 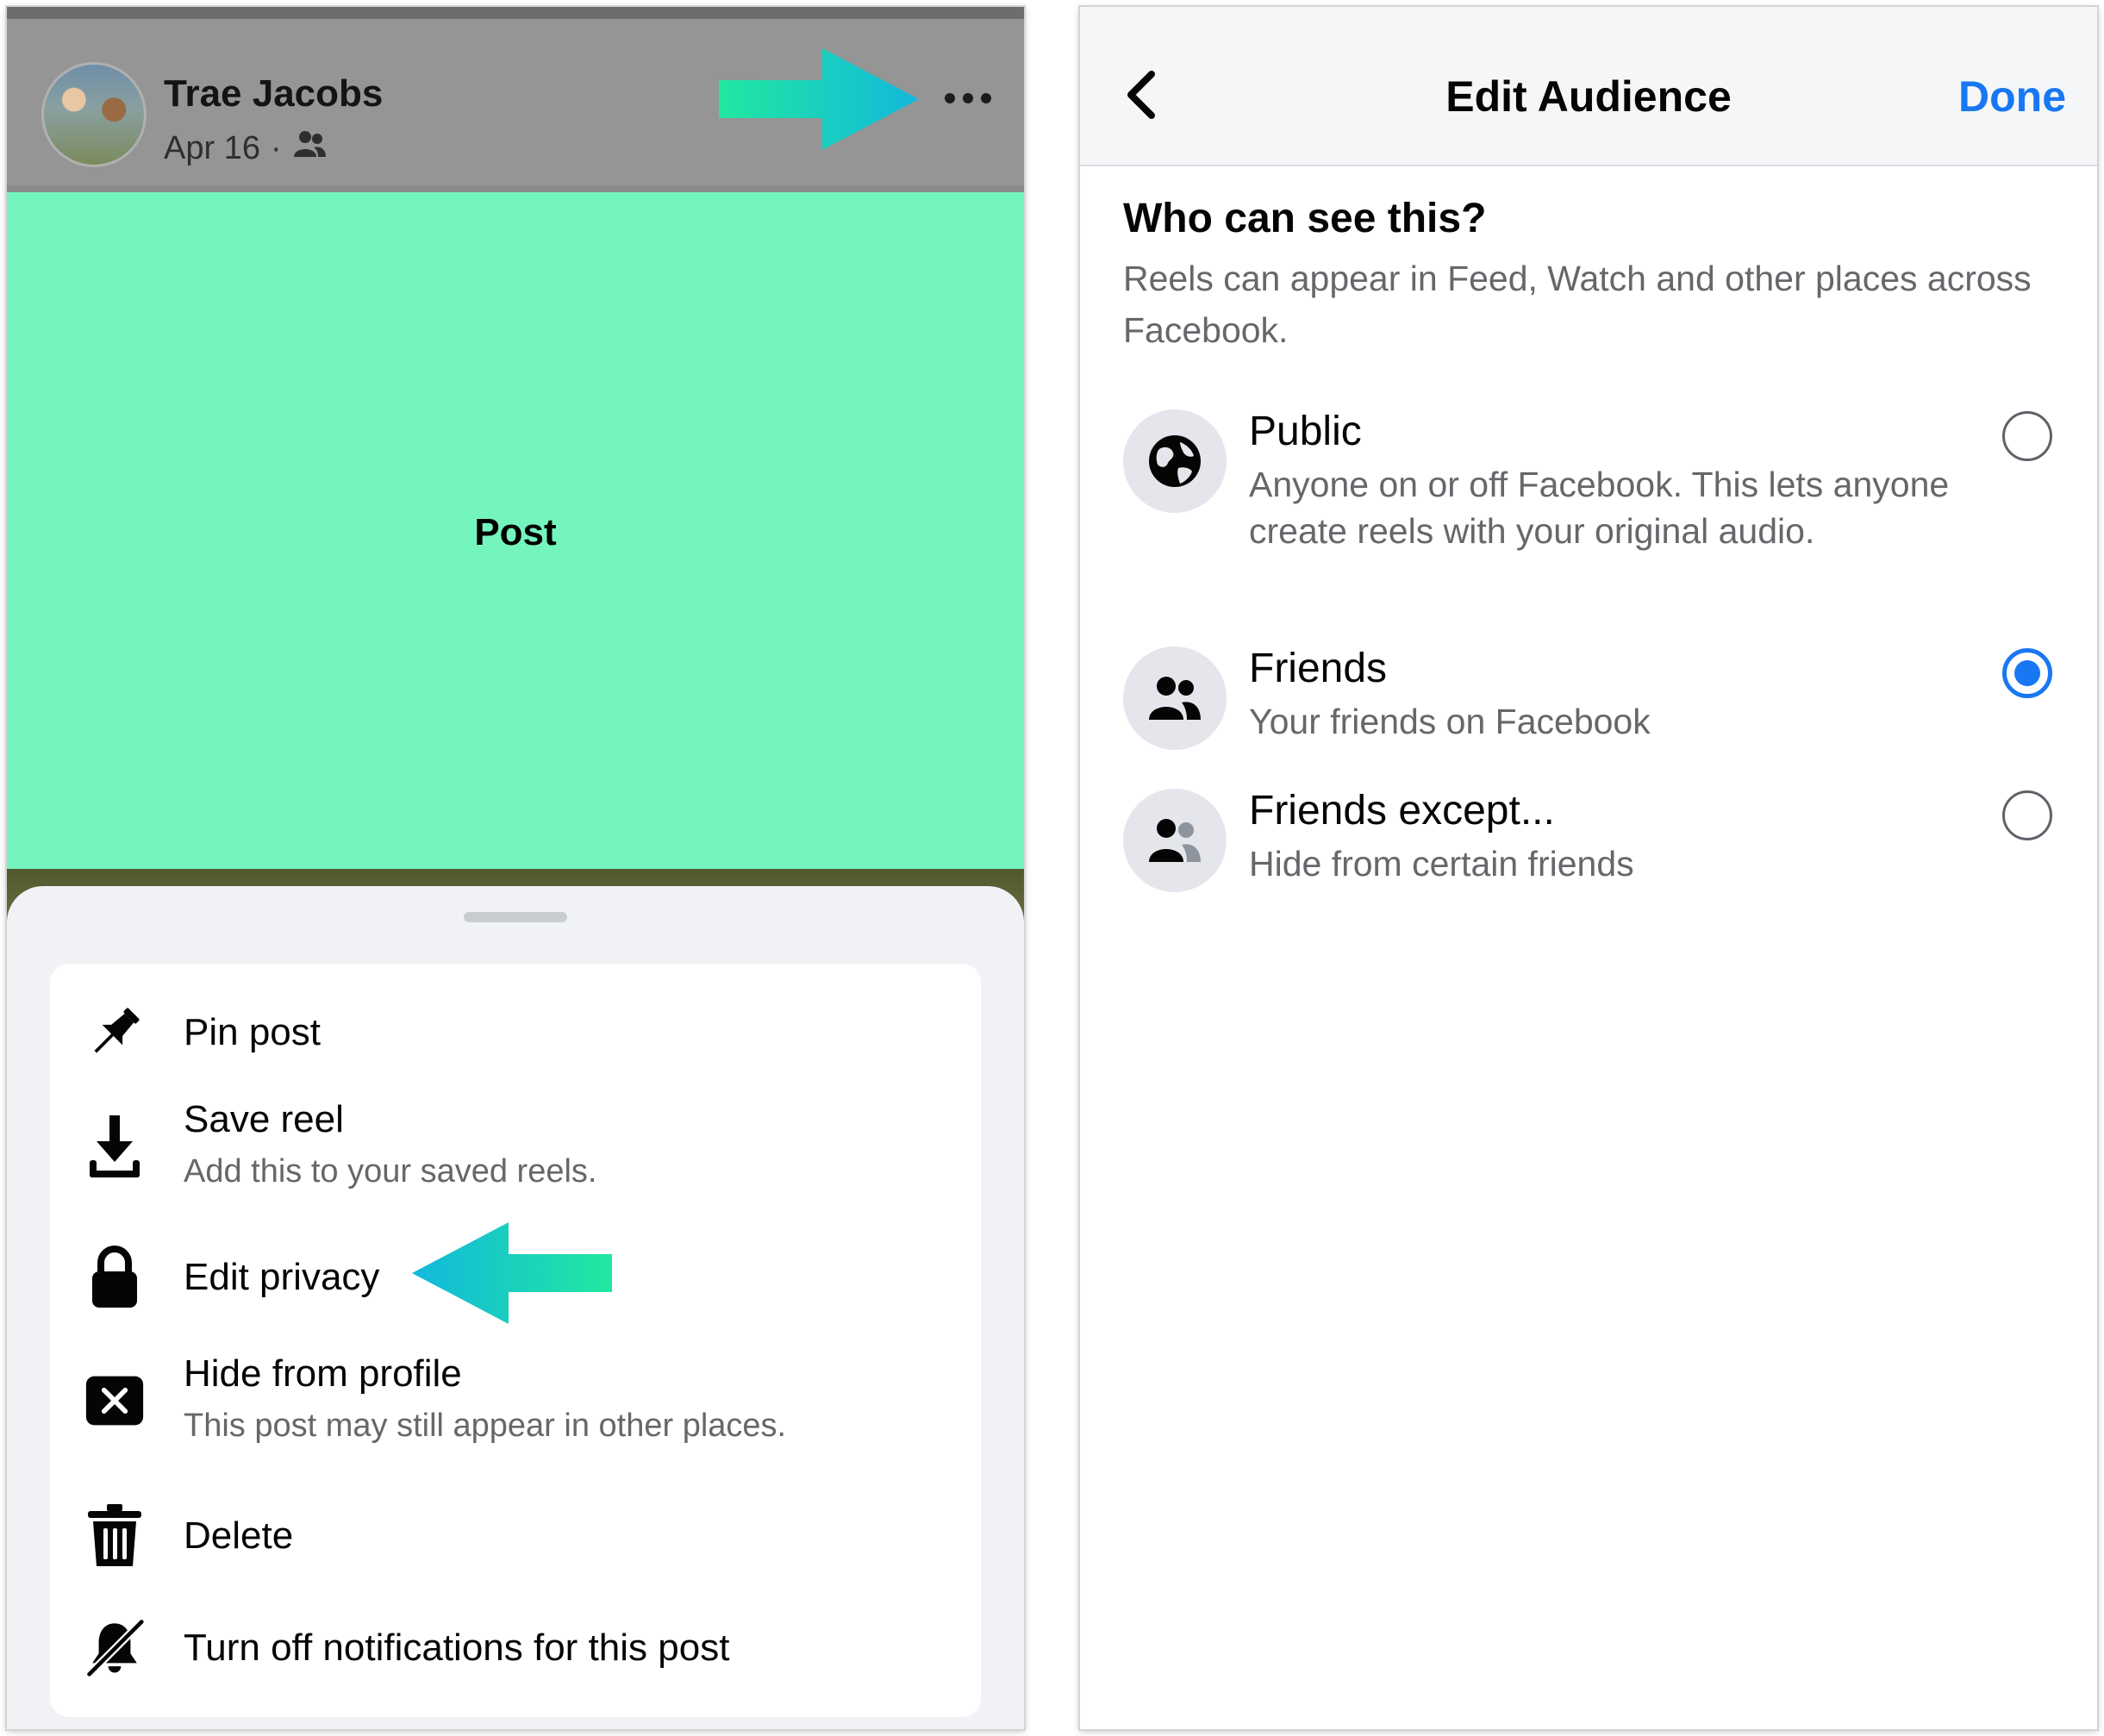 What do you see at coordinates (1306, 431) in the screenshot?
I see `option-title: Public` at bounding box center [1306, 431].